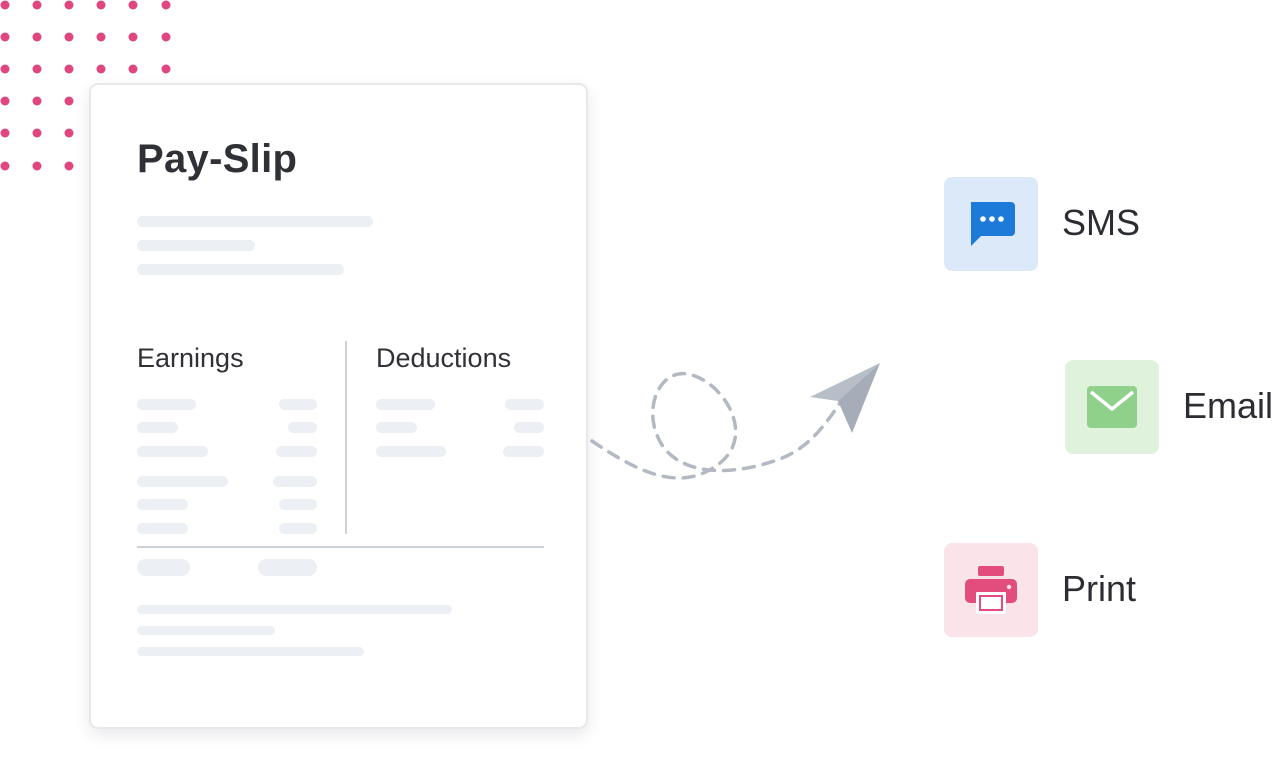 The width and height of the screenshot is (1280, 758). What do you see at coordinates (444, 358) in the screenshot?
I see `deductions-heading: Deductions` at bounding box center [444, 358].